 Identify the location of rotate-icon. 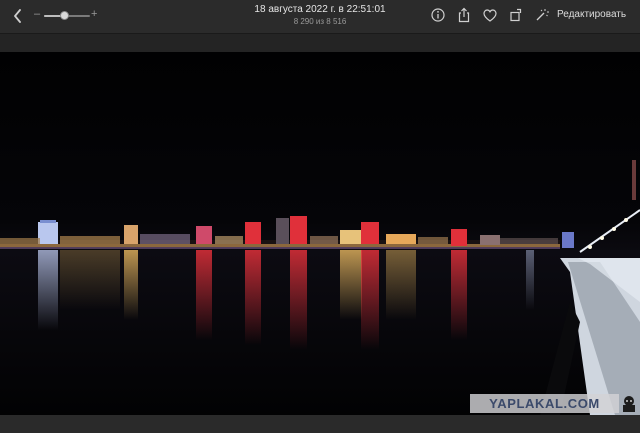
(516, 15).